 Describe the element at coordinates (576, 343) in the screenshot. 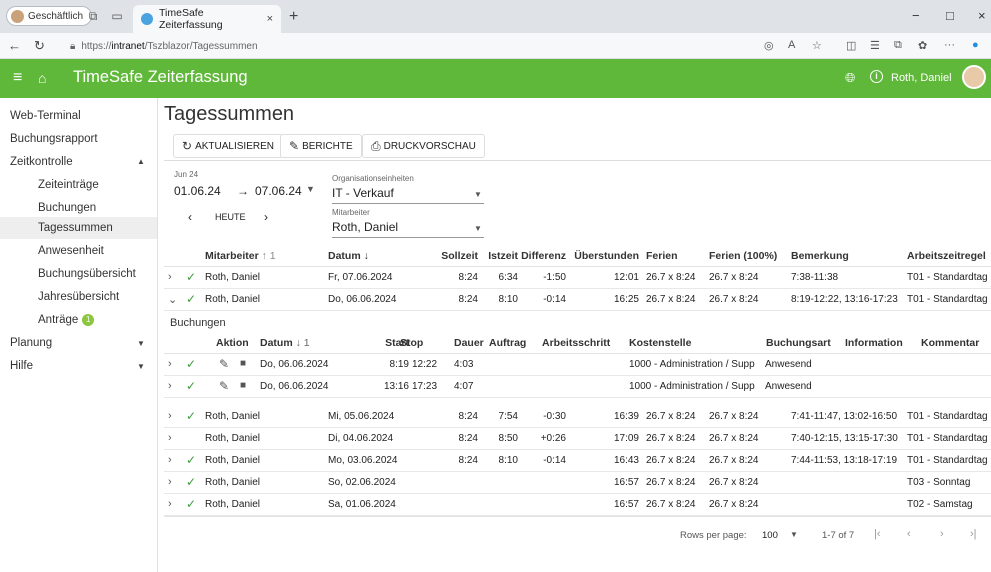

I see `subcol-step: Arbeitsschritt` at that location.